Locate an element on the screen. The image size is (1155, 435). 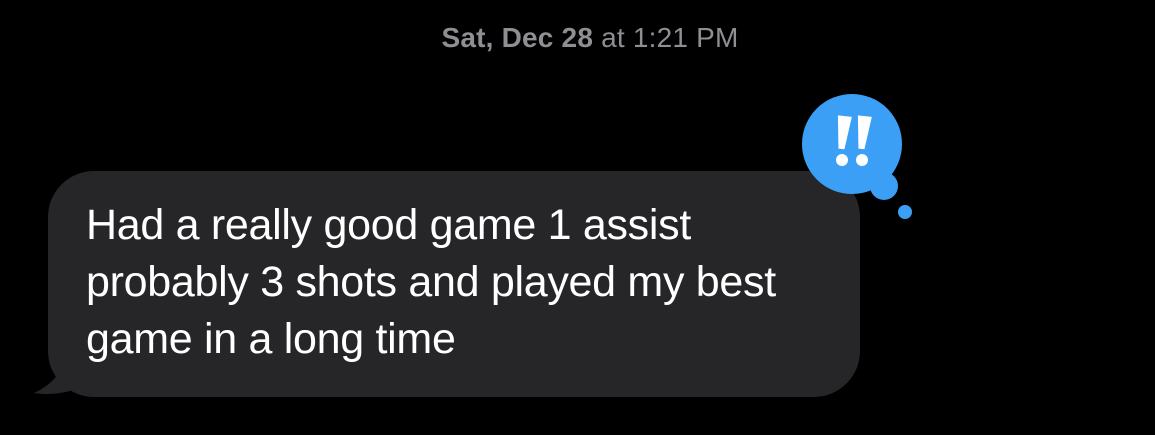
timestamp-time: at 1:21 PM is located at coordinates (670, 37).